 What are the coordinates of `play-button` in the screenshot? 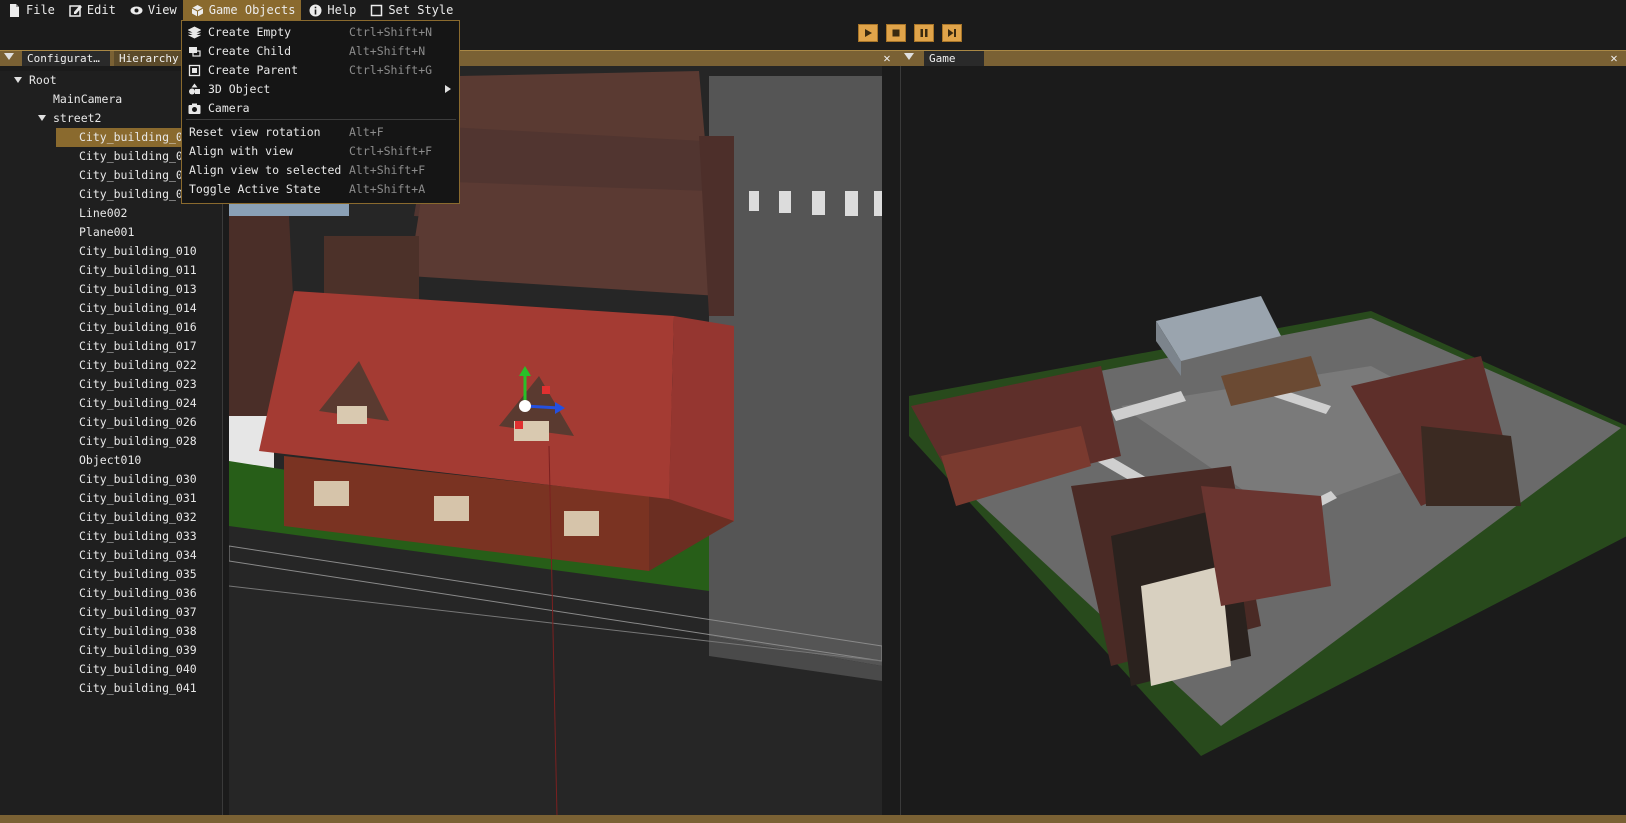 It's located at (868, 33).